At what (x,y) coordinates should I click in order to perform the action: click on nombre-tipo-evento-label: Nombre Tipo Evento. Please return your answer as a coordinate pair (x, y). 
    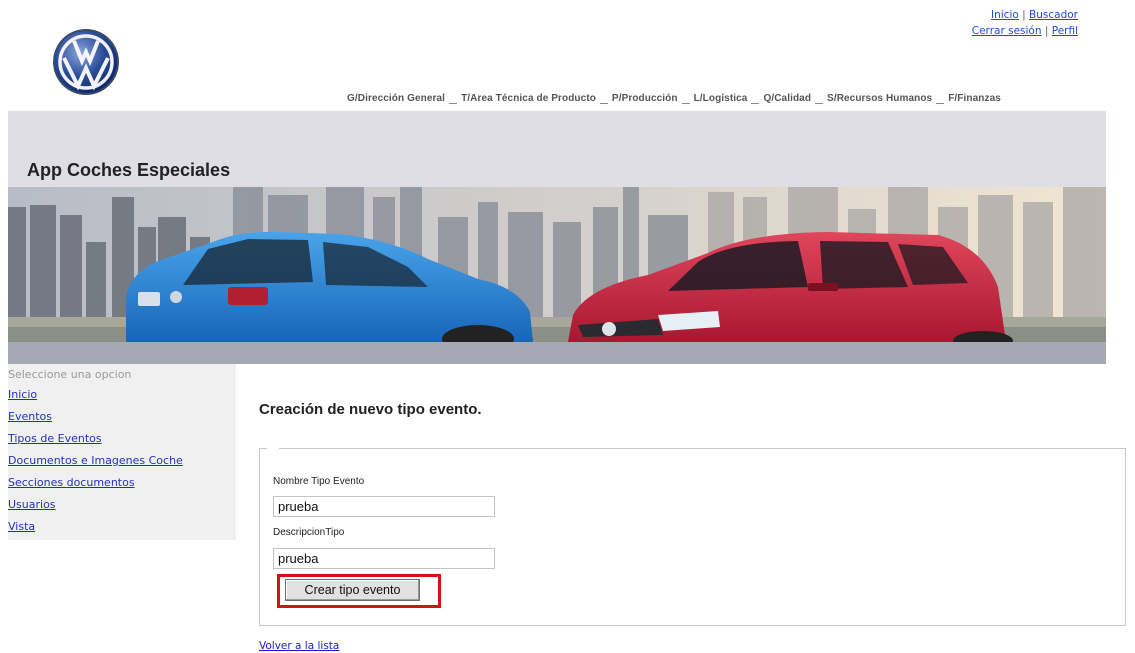
    Looking at the image, I should click on (319, 481).